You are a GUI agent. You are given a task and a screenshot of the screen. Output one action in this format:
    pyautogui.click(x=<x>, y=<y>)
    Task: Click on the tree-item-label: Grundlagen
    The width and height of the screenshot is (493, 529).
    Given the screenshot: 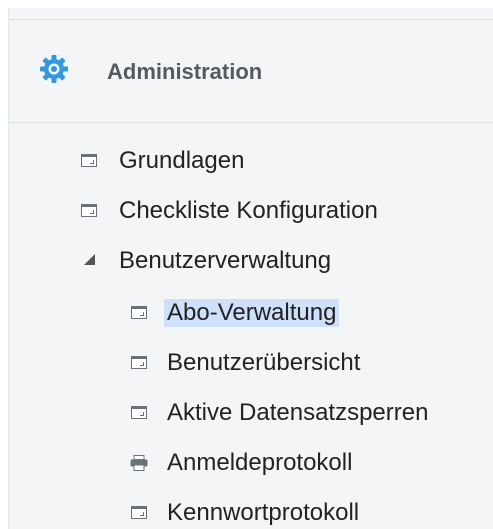 What is the action you would take?
    pyautogui.click(x=182, y=160)
    